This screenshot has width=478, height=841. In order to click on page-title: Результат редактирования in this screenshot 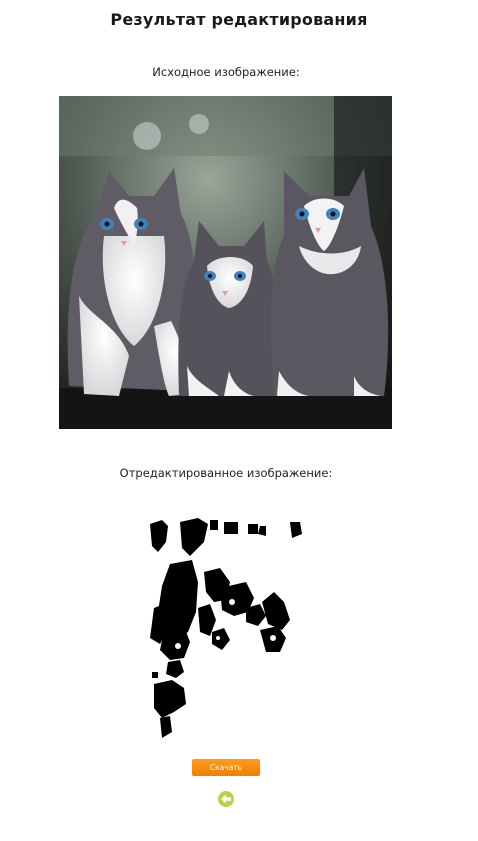, I will do `click(239, 19)`.